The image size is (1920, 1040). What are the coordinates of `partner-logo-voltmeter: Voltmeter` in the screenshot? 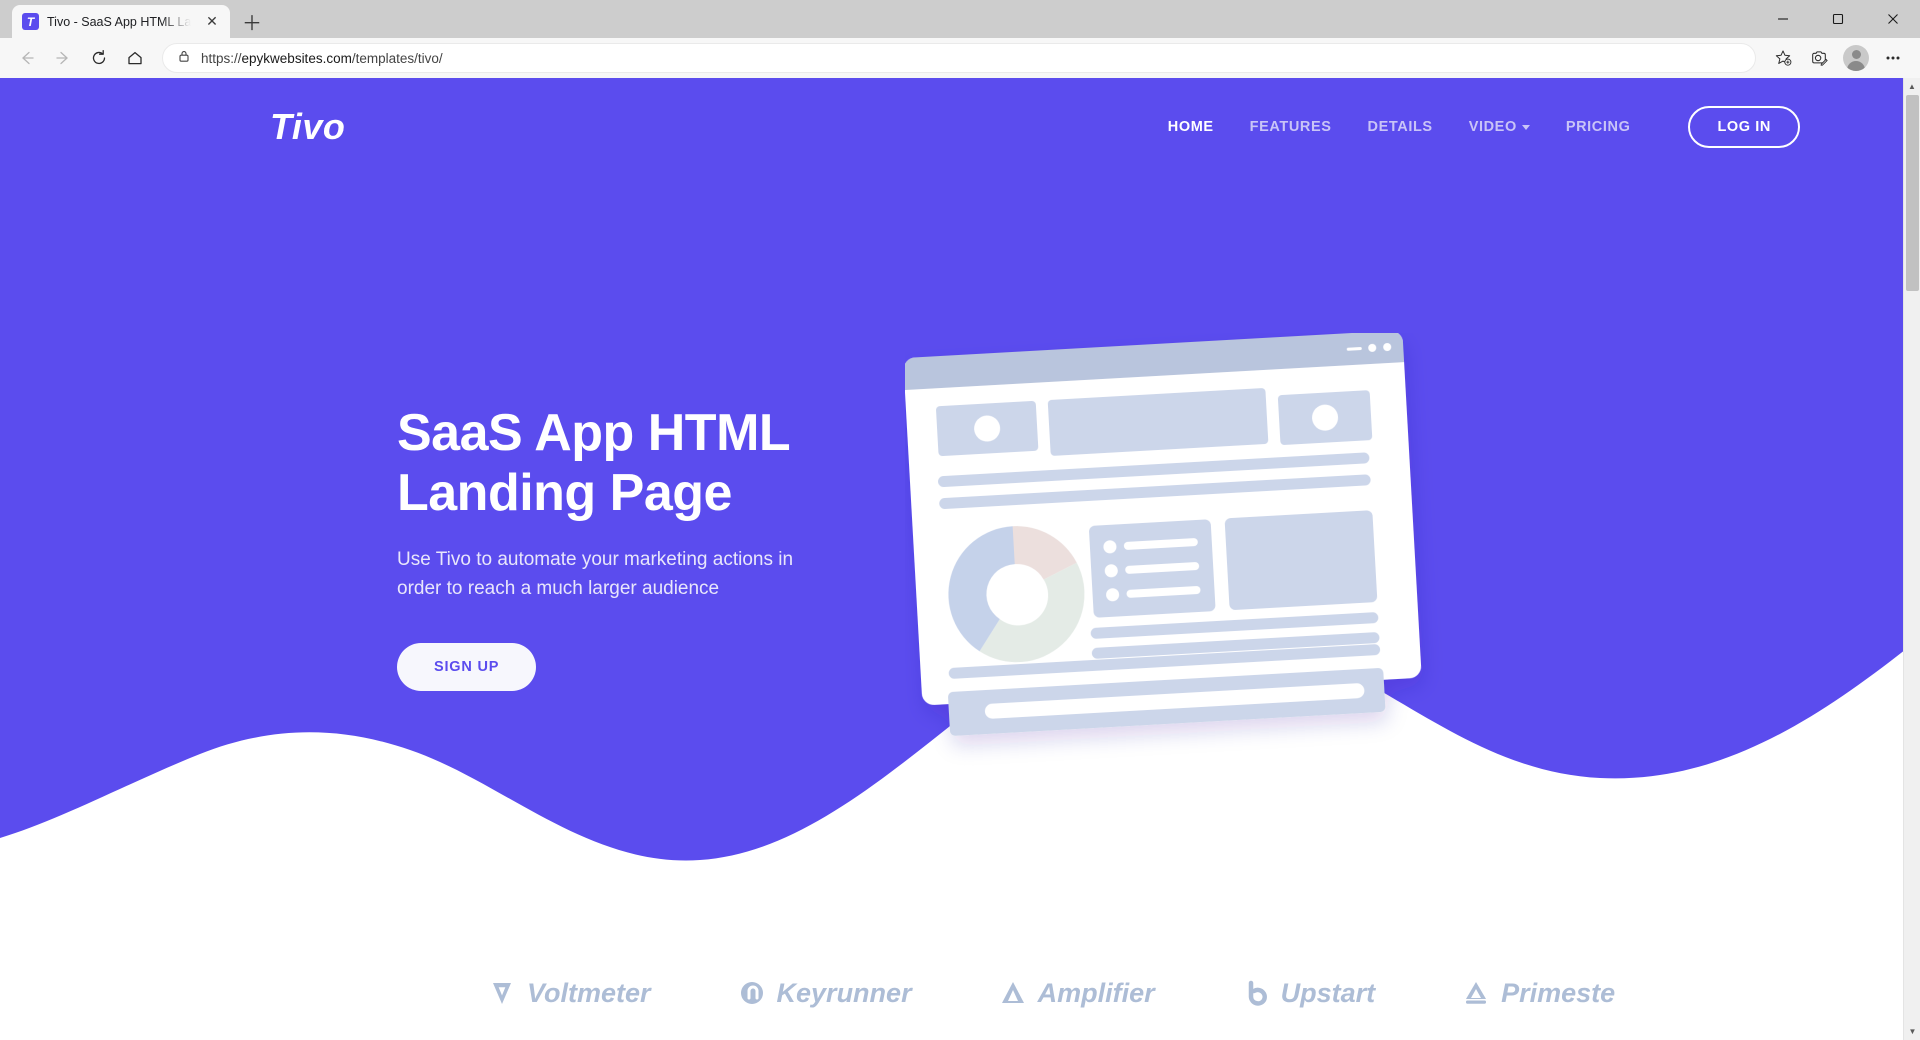 It's located at (569, 993).